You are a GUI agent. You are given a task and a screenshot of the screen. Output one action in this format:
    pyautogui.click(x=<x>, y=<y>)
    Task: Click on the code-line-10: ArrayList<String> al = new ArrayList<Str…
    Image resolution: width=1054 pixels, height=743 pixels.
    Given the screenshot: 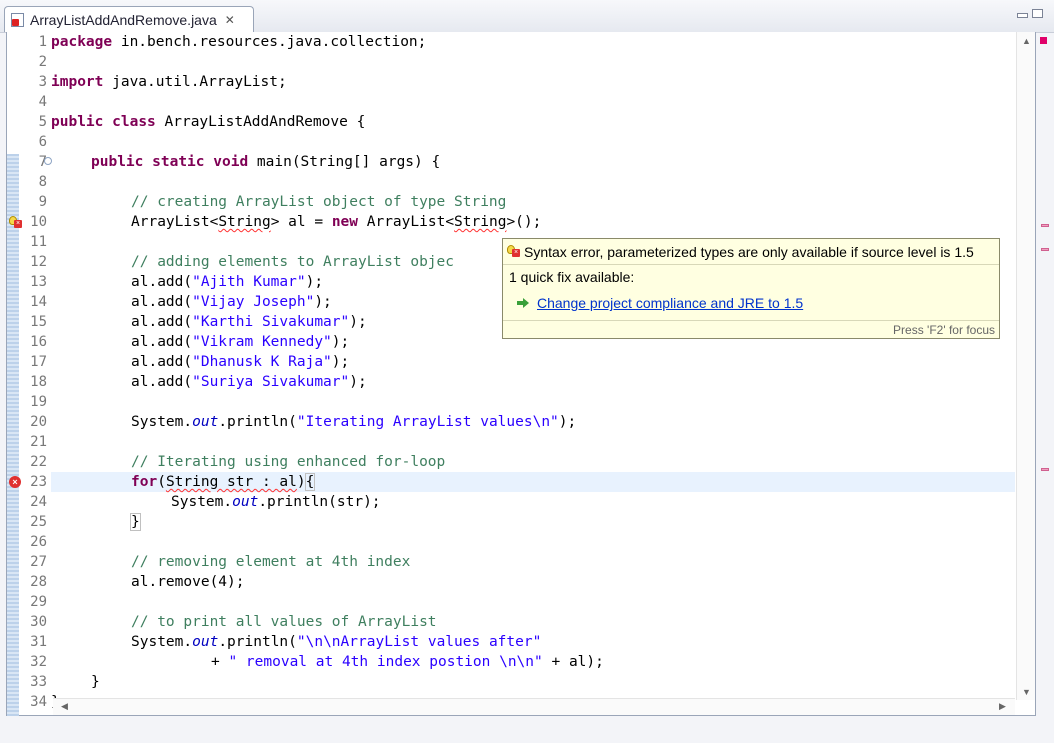 What is the action you would take?
    pyautogui.click(x=336, y=222)
    